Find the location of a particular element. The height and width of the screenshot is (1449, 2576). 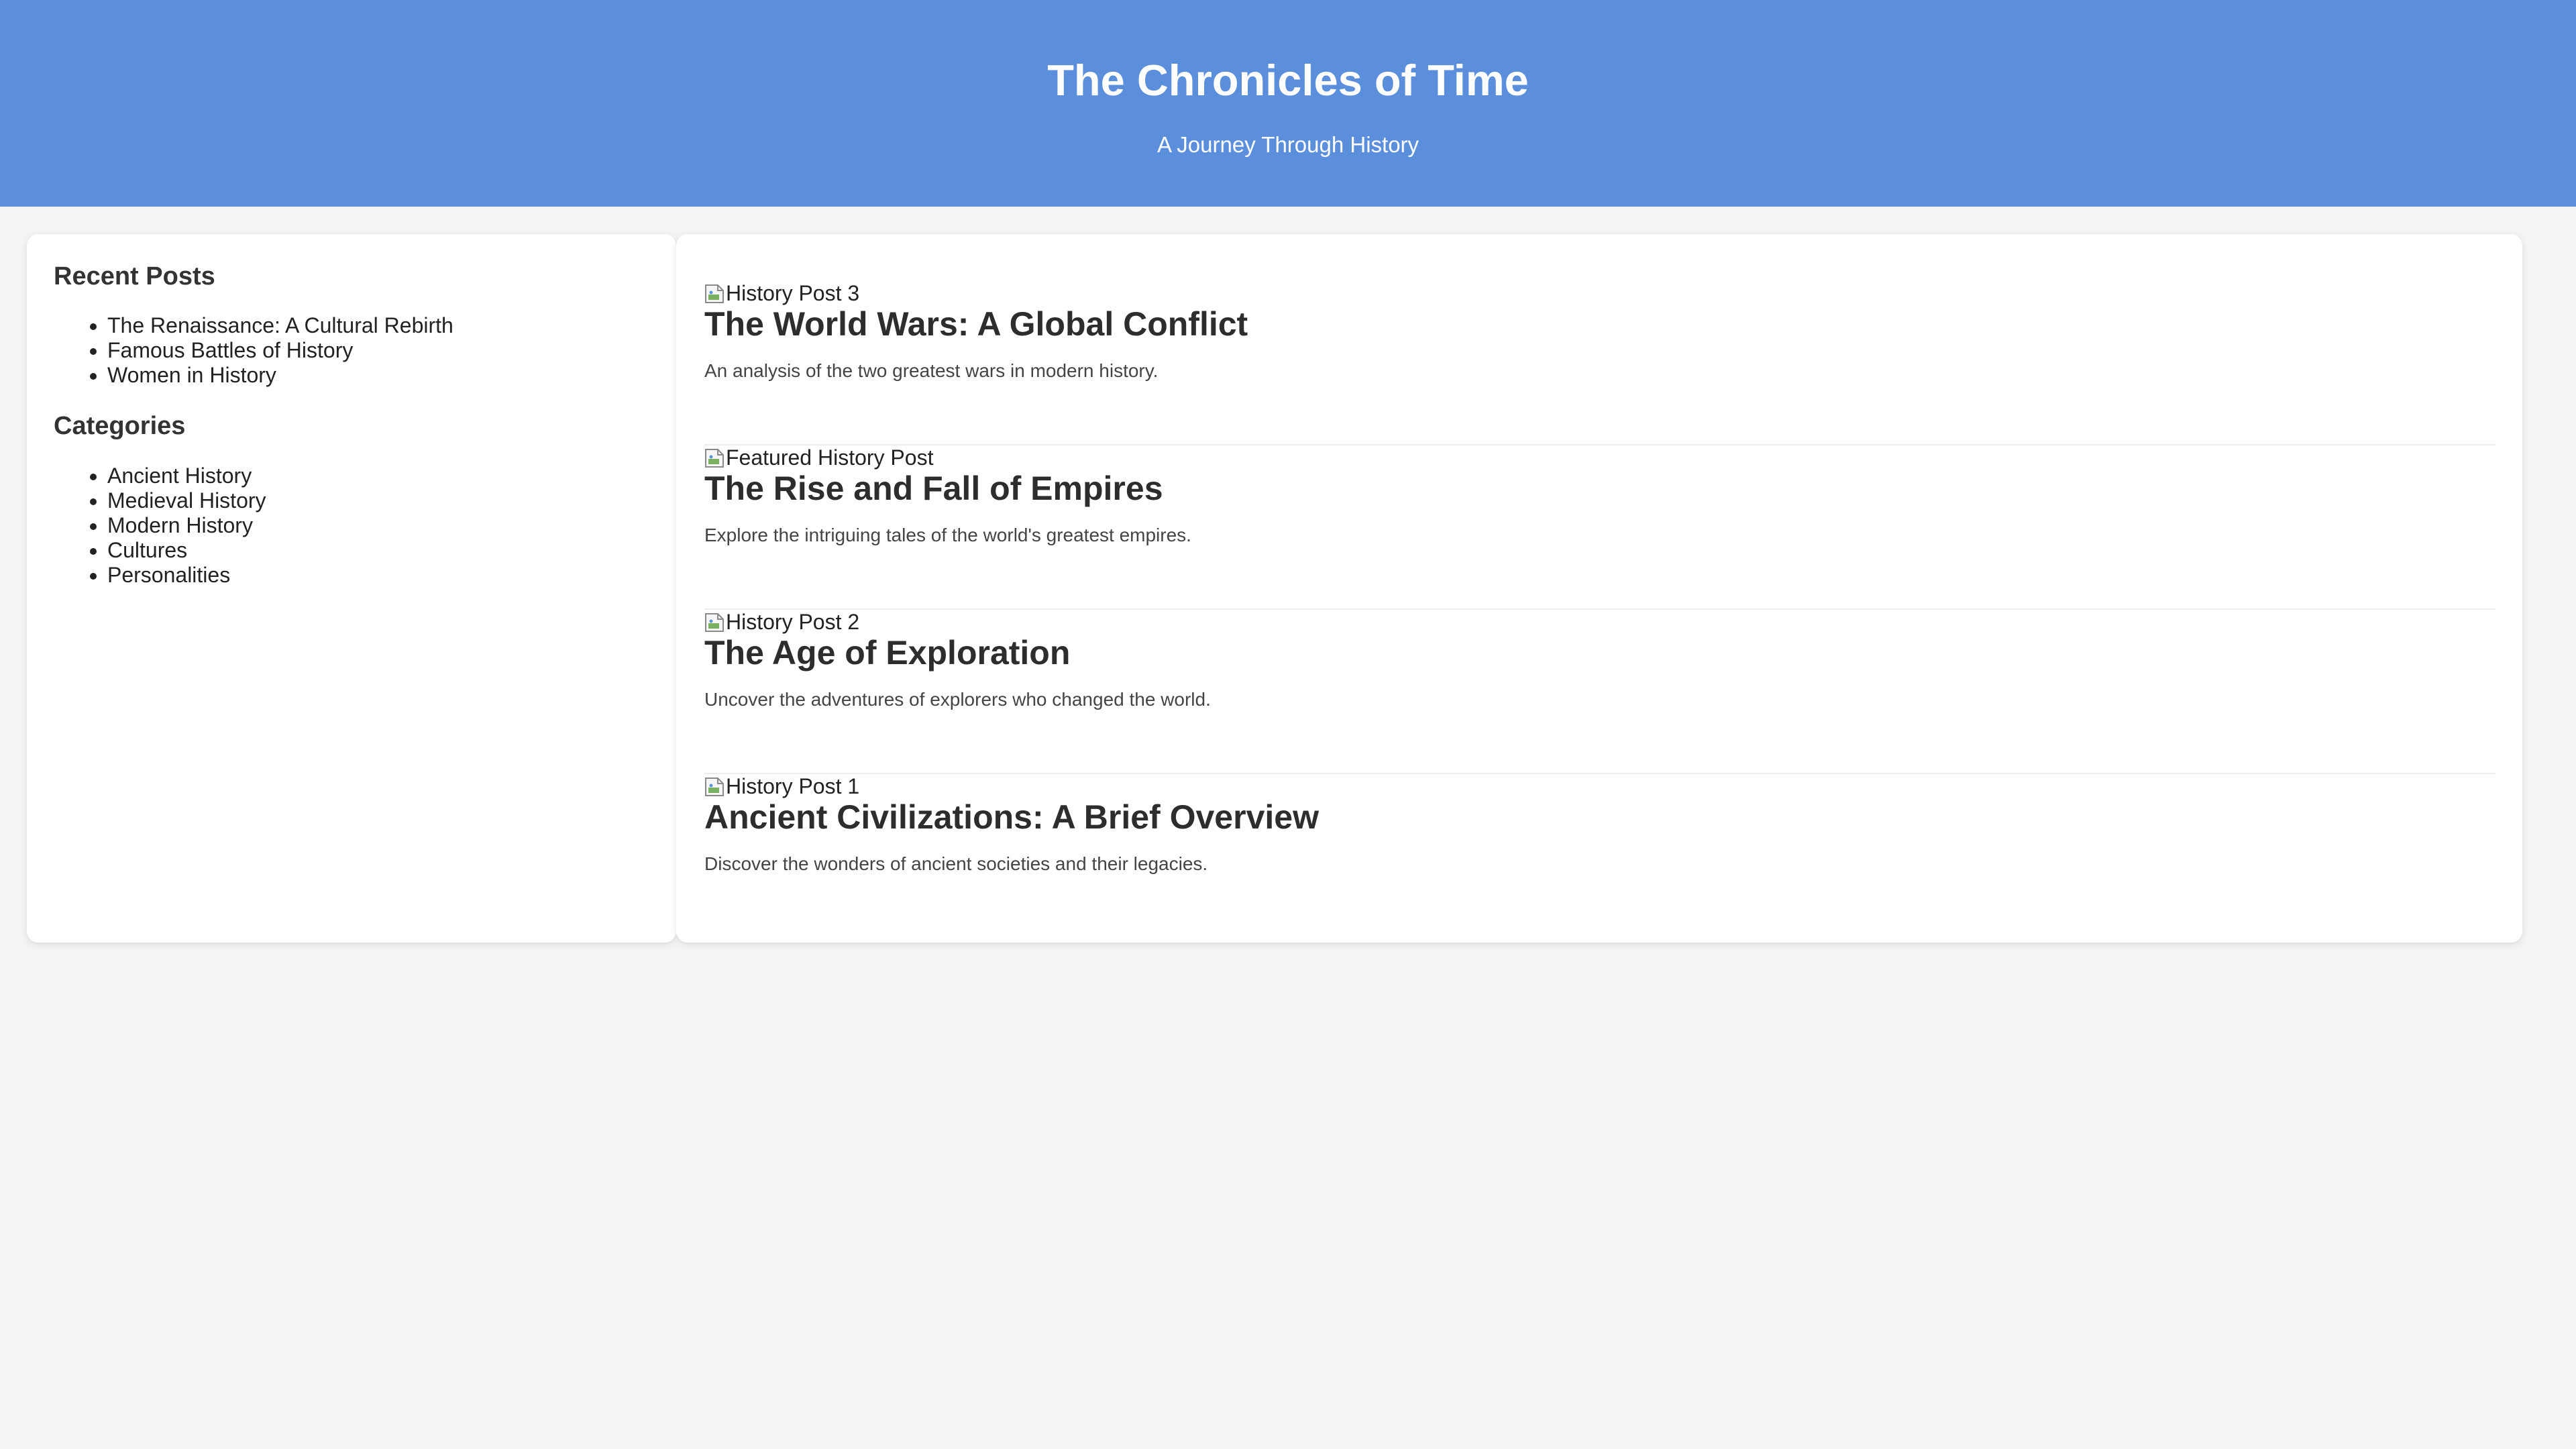

recent-post-item: Famous Battles of History is located at coordinates (280, 350).